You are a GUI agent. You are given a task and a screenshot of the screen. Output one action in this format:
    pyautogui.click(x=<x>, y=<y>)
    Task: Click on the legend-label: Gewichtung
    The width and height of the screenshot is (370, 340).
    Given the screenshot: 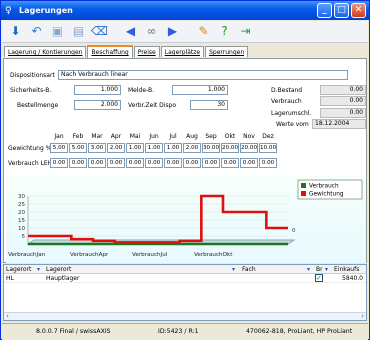 What is the action you would take?
    pyautogui.click(x=326, y=195)
    